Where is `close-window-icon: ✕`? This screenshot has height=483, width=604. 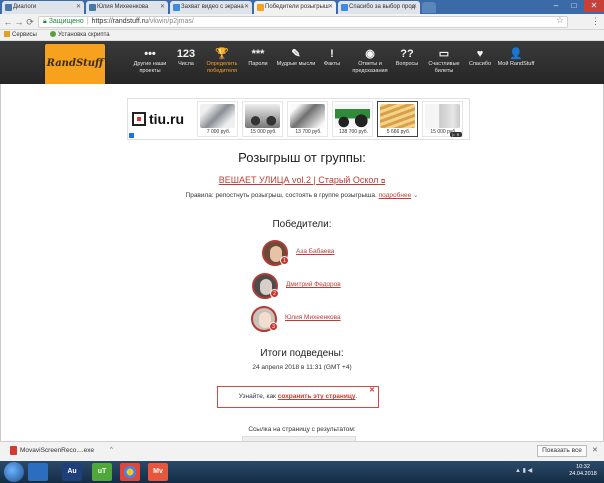
close-window-icon: ✕ is located at coordinates (594, 6).